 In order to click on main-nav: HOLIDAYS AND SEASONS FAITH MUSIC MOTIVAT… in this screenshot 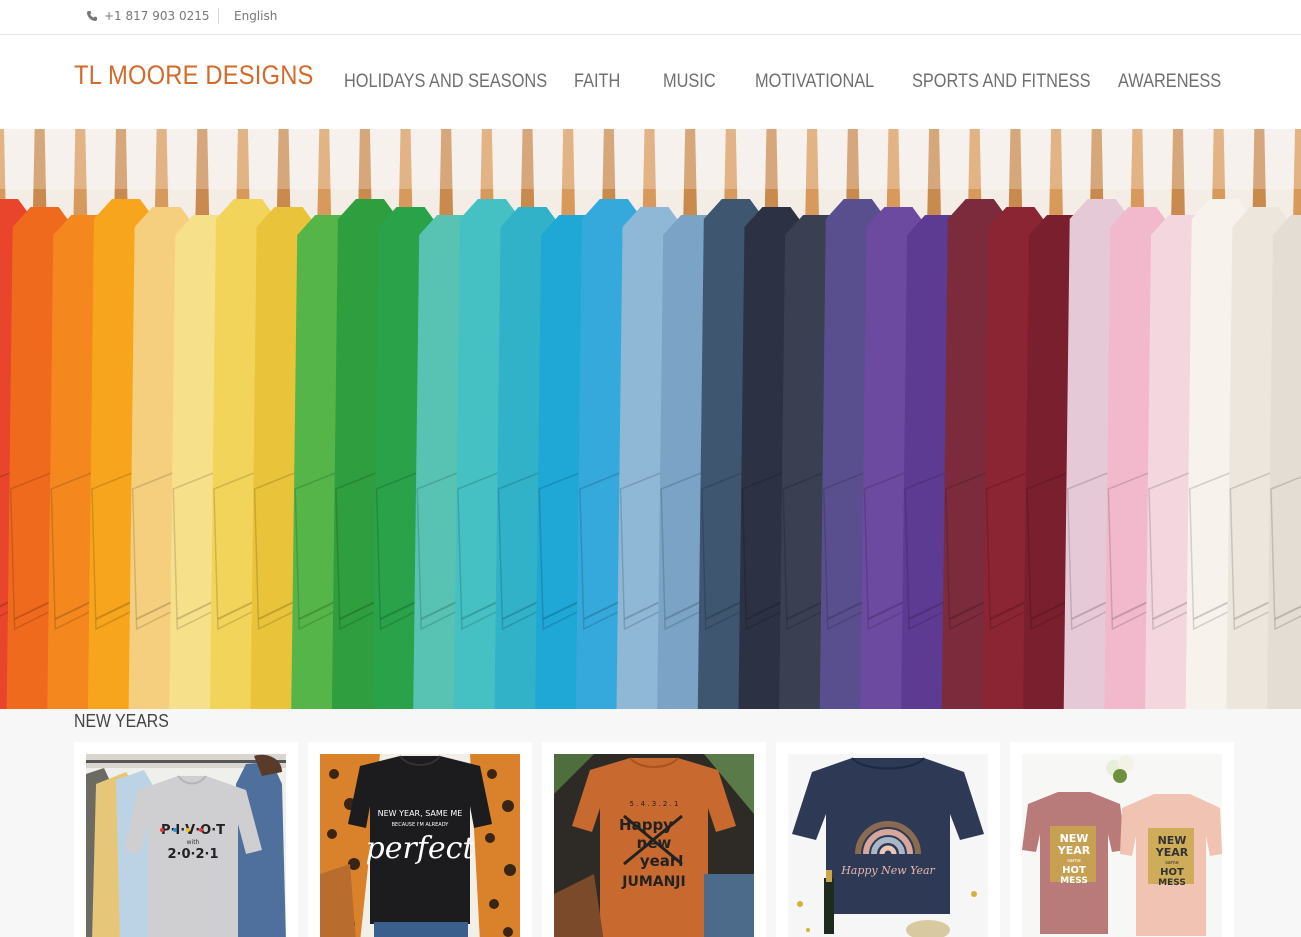, I will do `click(791, 82)`.